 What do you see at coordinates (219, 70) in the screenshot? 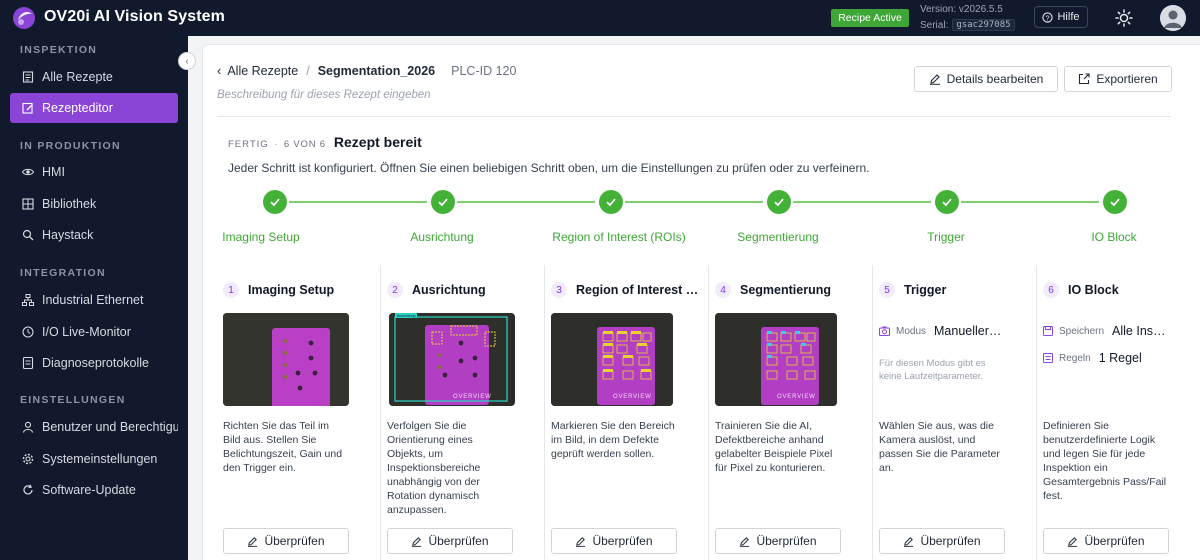
I see `back-chevron-icon: ‹` at bounding box center [219, 70].